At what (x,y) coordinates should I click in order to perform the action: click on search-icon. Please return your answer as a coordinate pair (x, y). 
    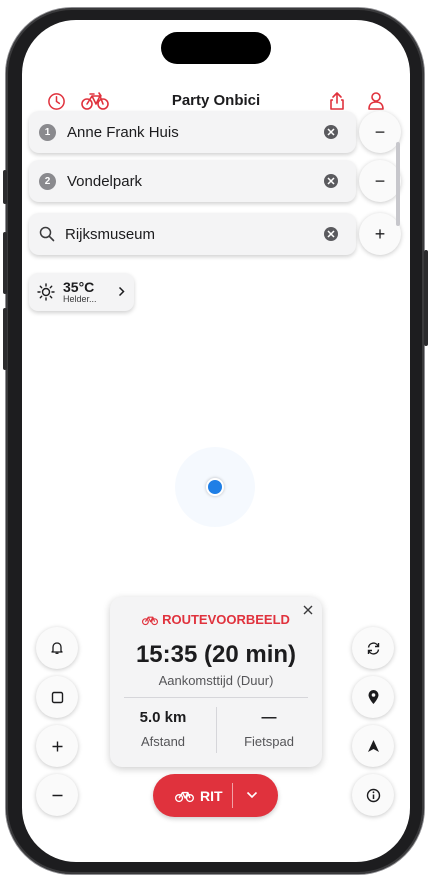
    Looking at the image, I should click on (47, 234).